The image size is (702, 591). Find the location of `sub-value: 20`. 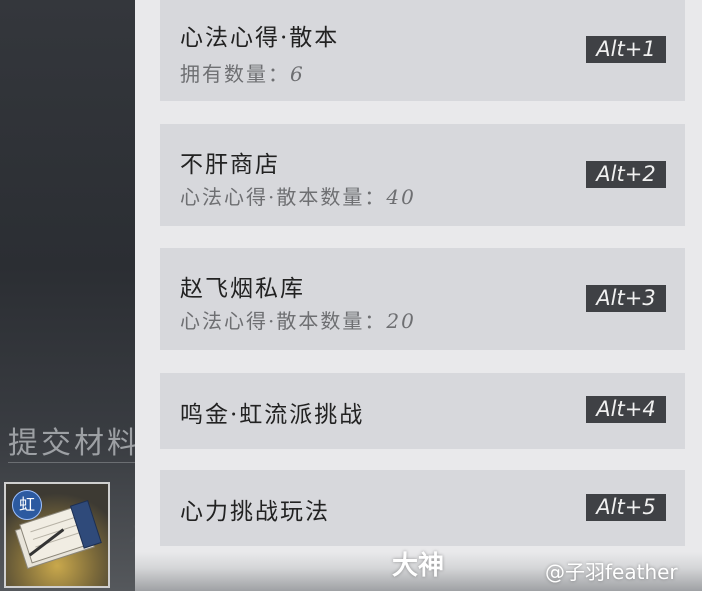

sub-value: 20 is located at coordinates (401, 321).